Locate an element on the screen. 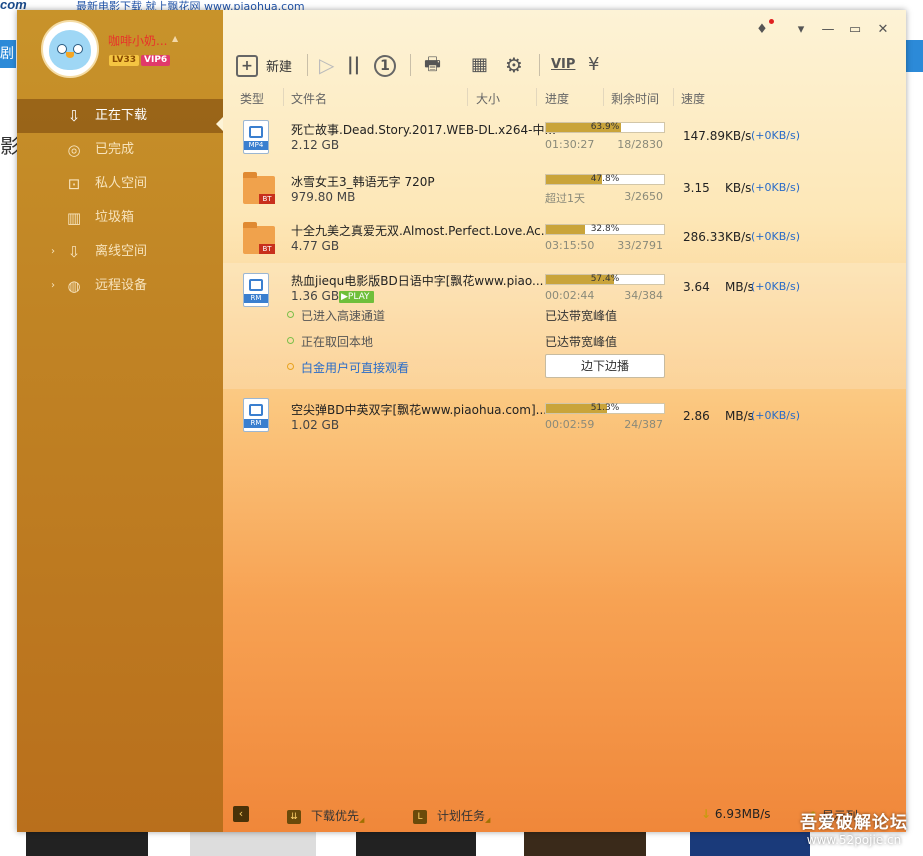 Image resolution: width=923 pixels, height=856 pixels. skin-icon: ♦ is located at coordinates (762, 30).